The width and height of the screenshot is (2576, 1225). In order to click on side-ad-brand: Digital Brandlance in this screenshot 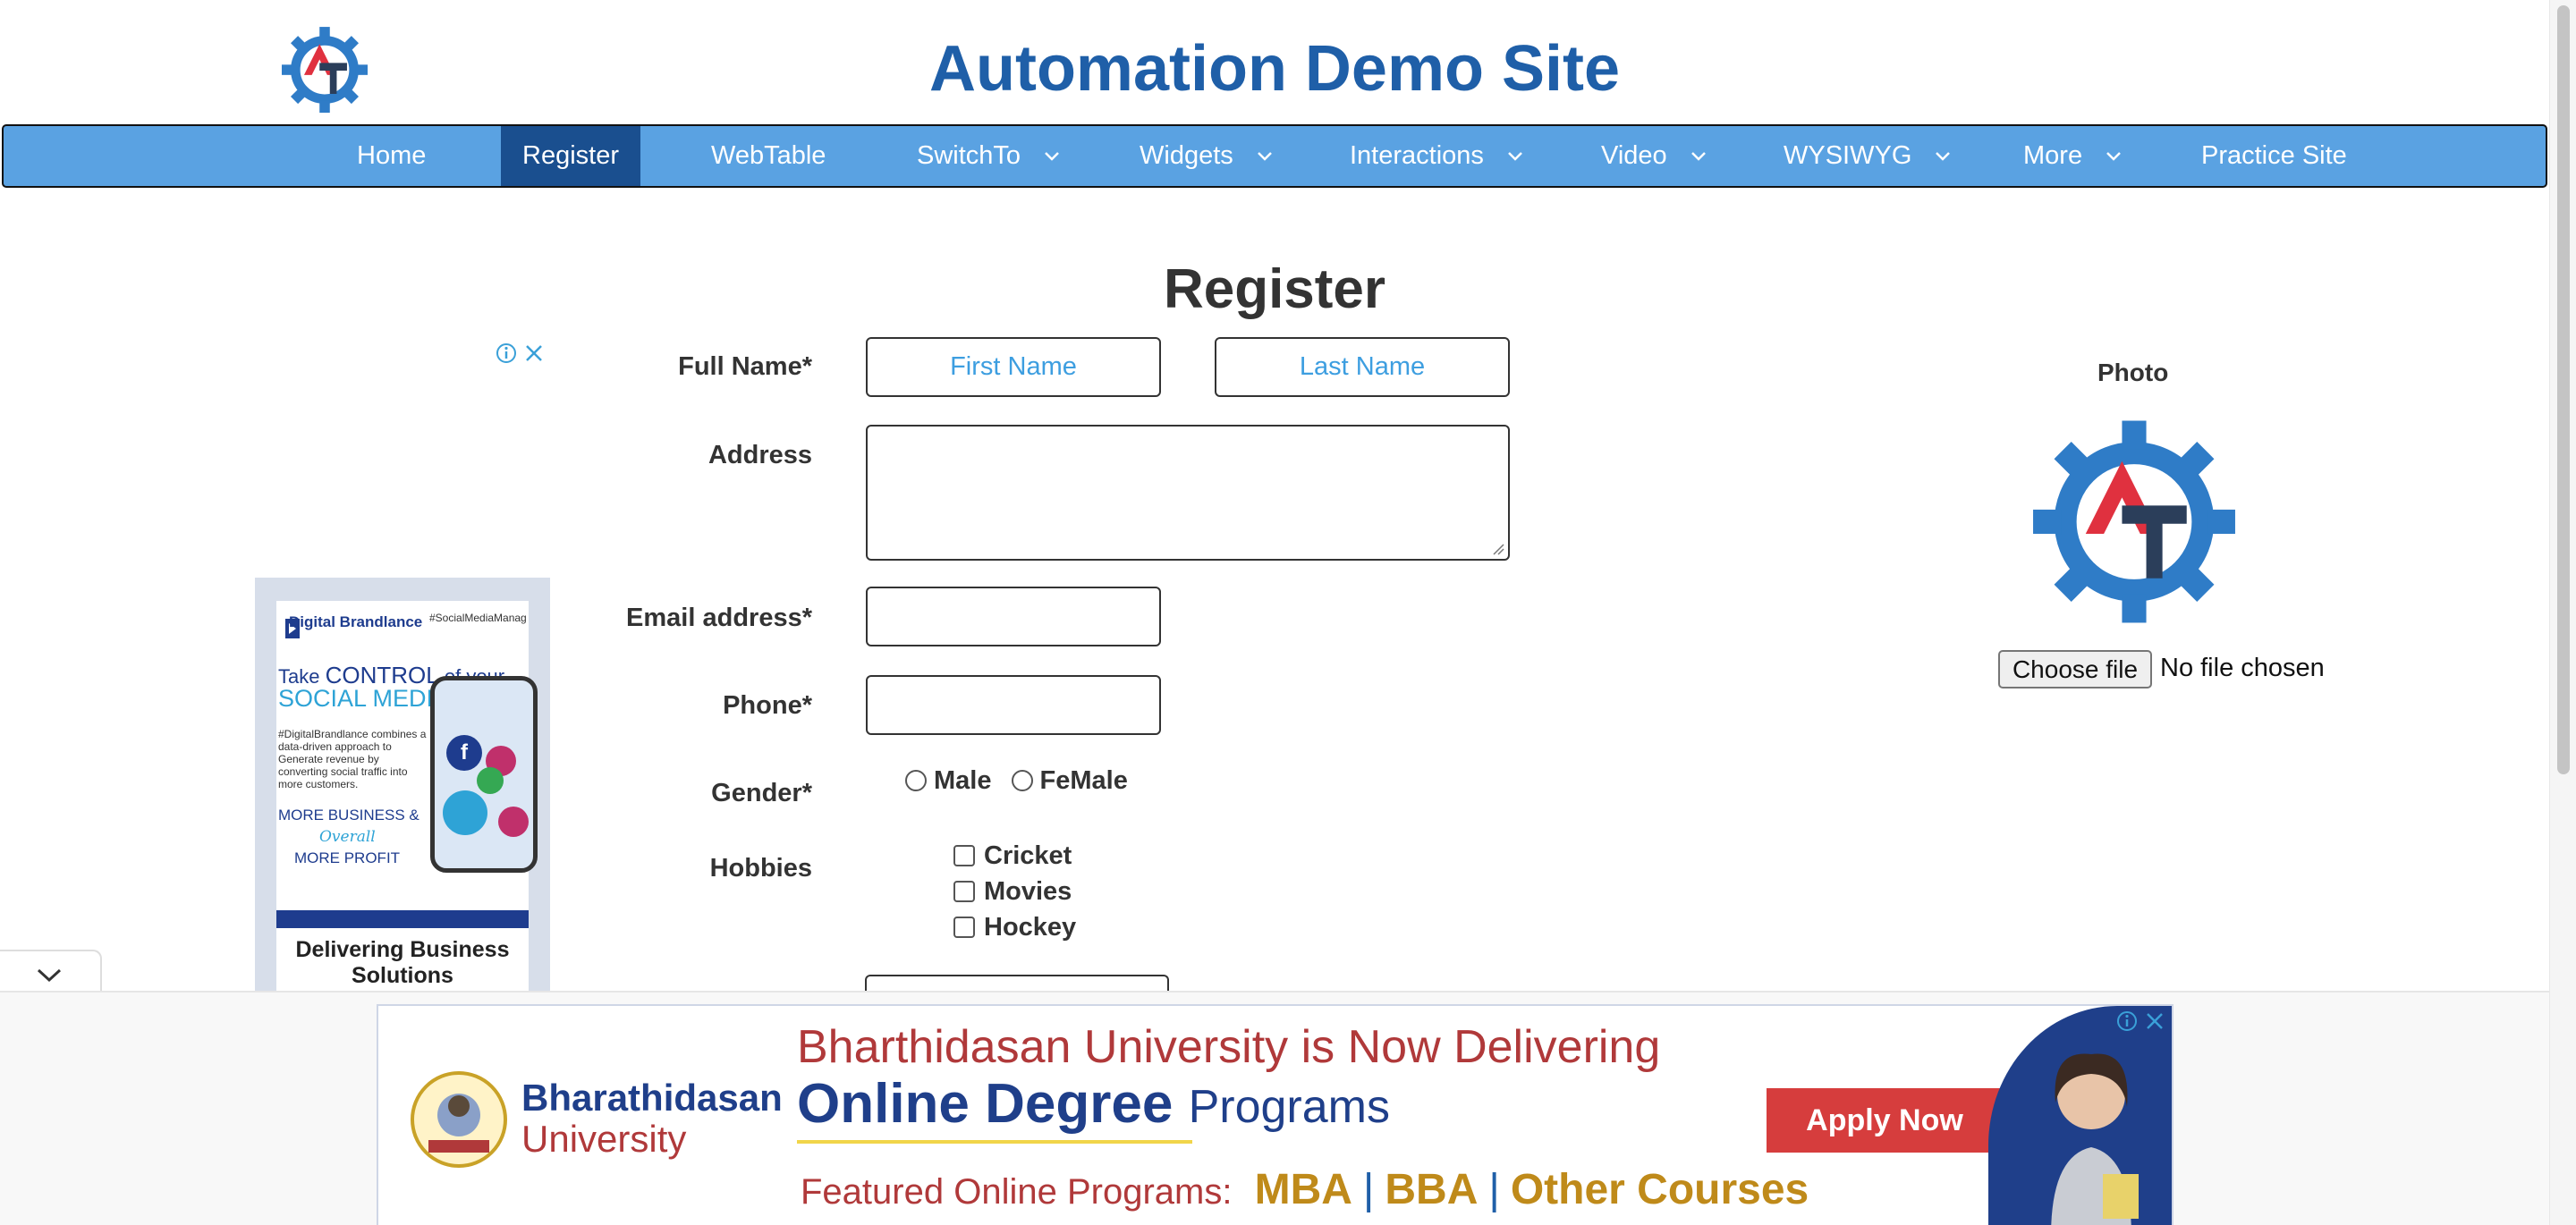, I will do `click(356, 621)`.